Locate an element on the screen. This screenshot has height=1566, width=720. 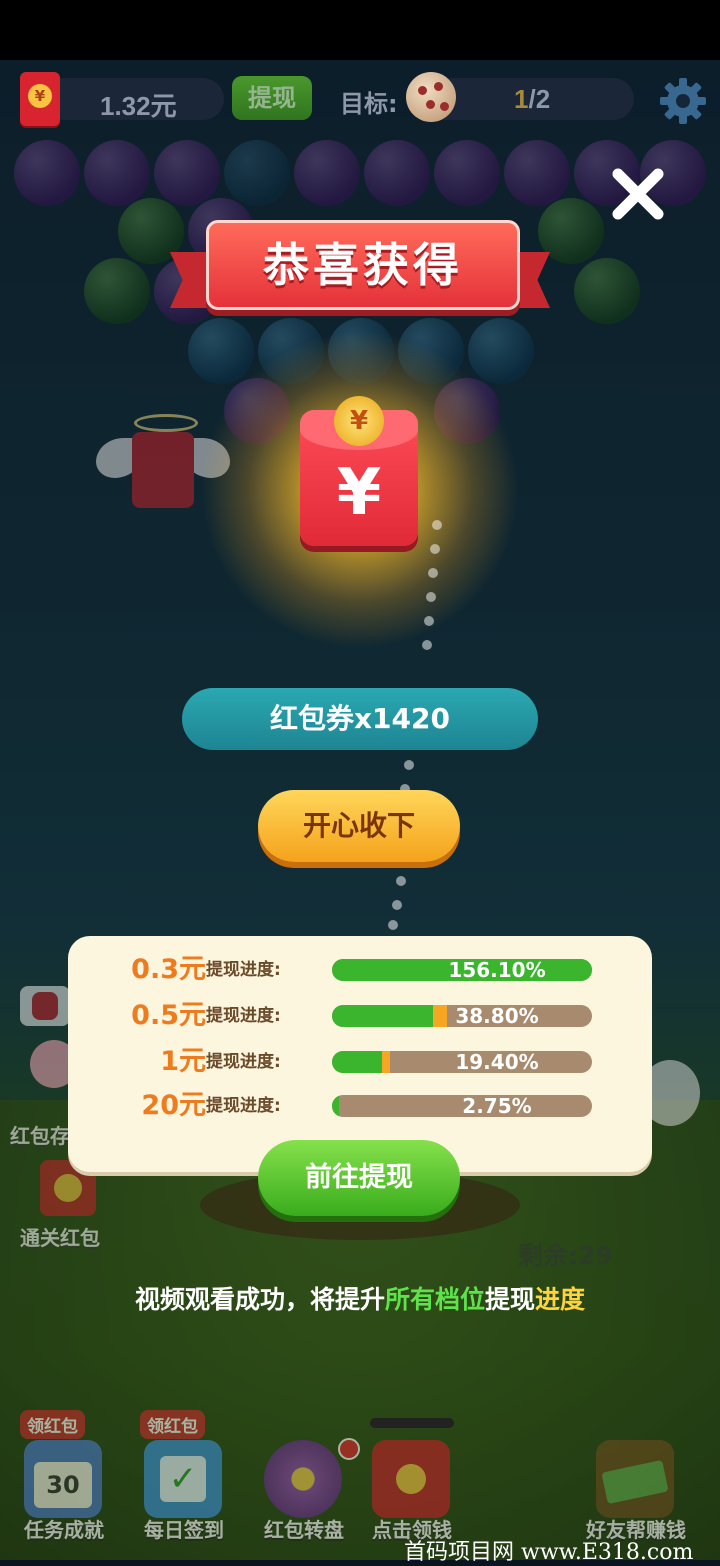
nav-click-collect: 点击领钱 is located at coordinates (412, 1486).